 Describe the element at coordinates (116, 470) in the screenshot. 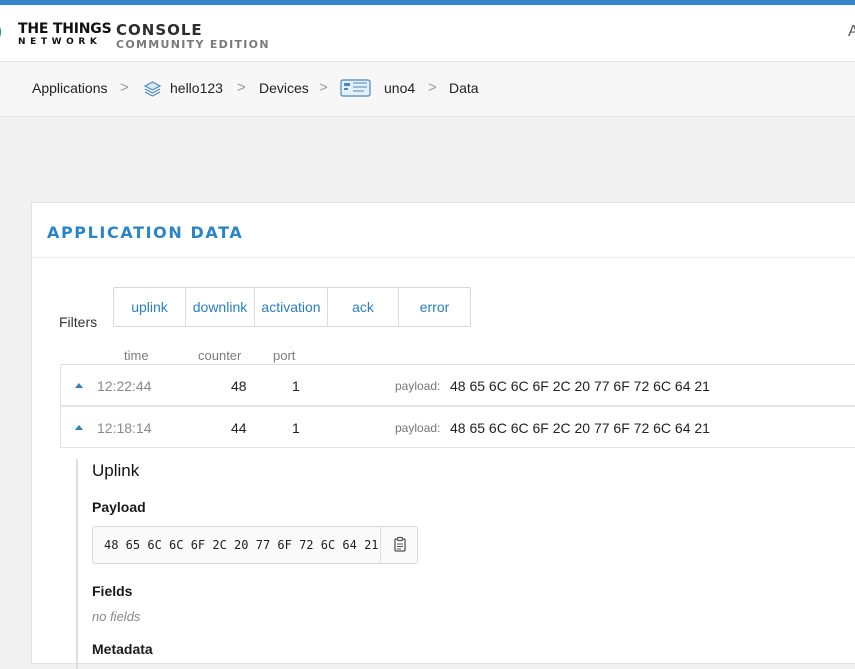

I see `uplink-title: Uplink` at that location.